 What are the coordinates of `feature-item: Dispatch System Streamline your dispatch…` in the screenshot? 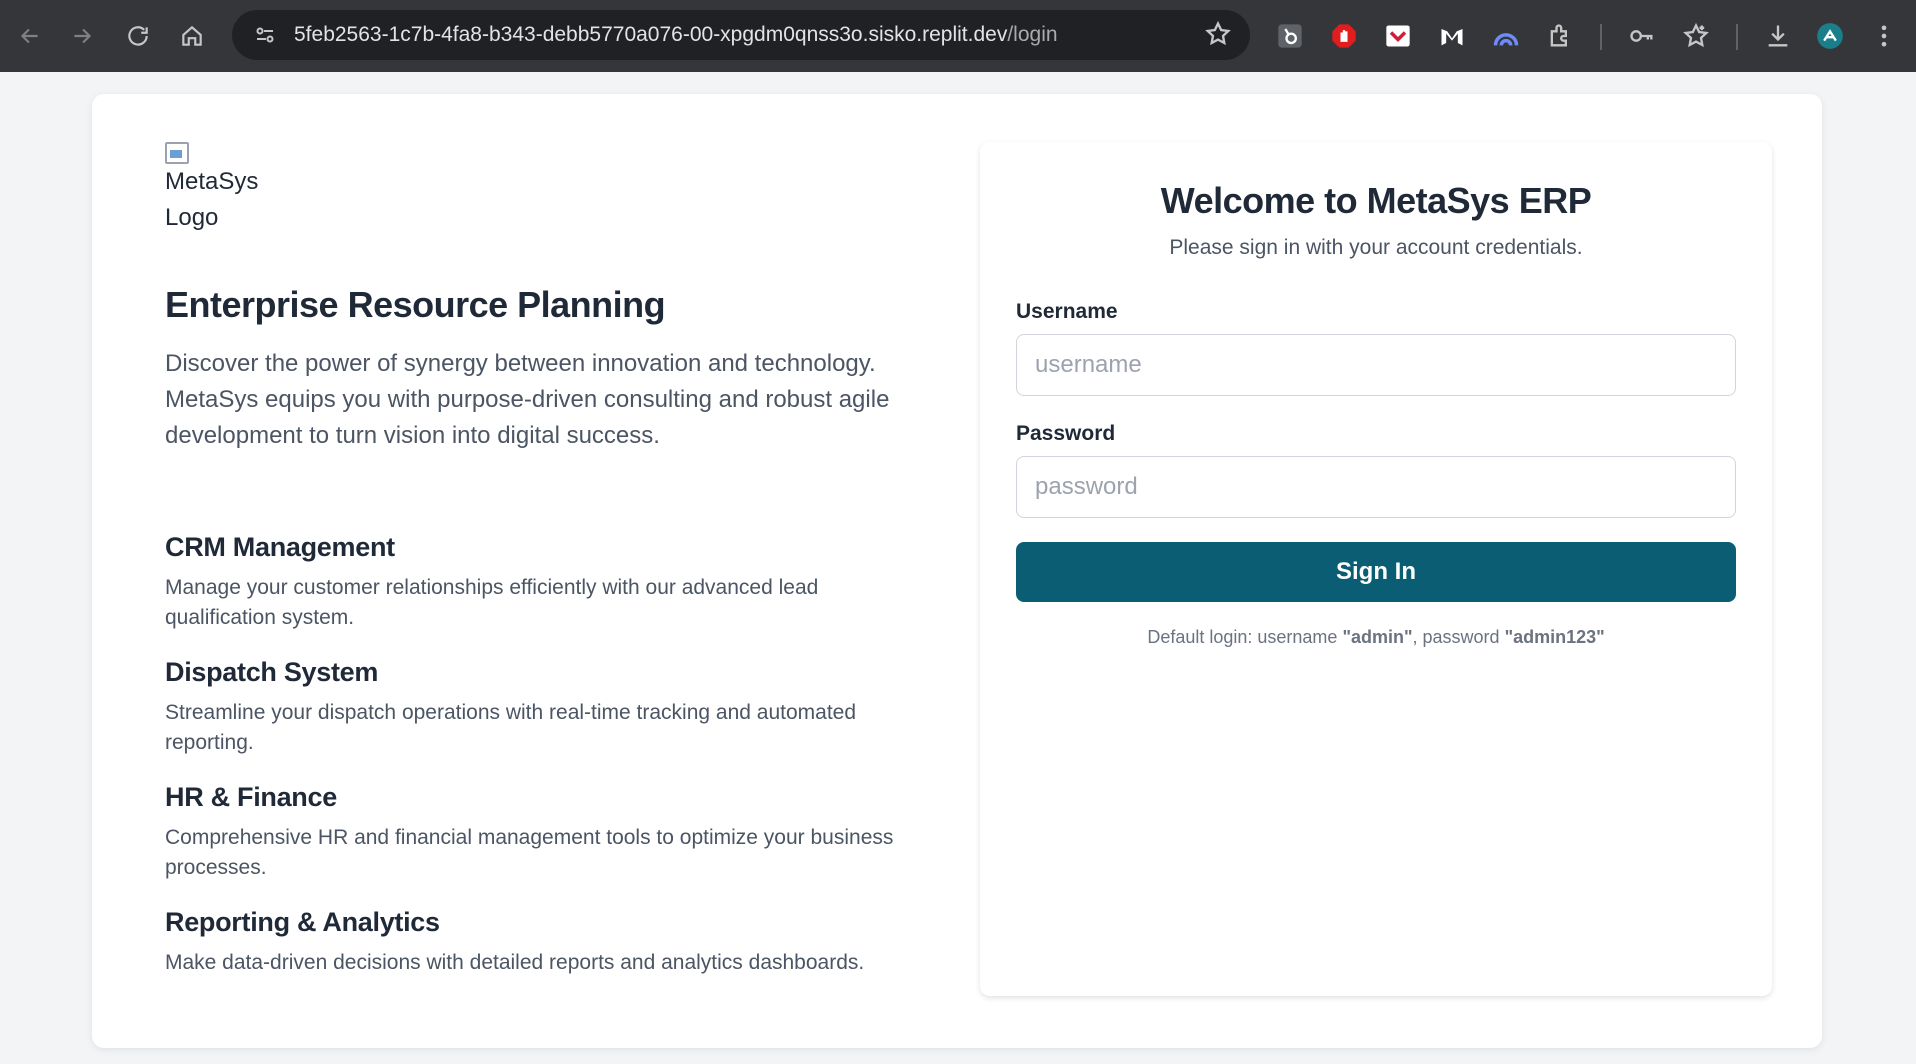 It's located at (555, 707).